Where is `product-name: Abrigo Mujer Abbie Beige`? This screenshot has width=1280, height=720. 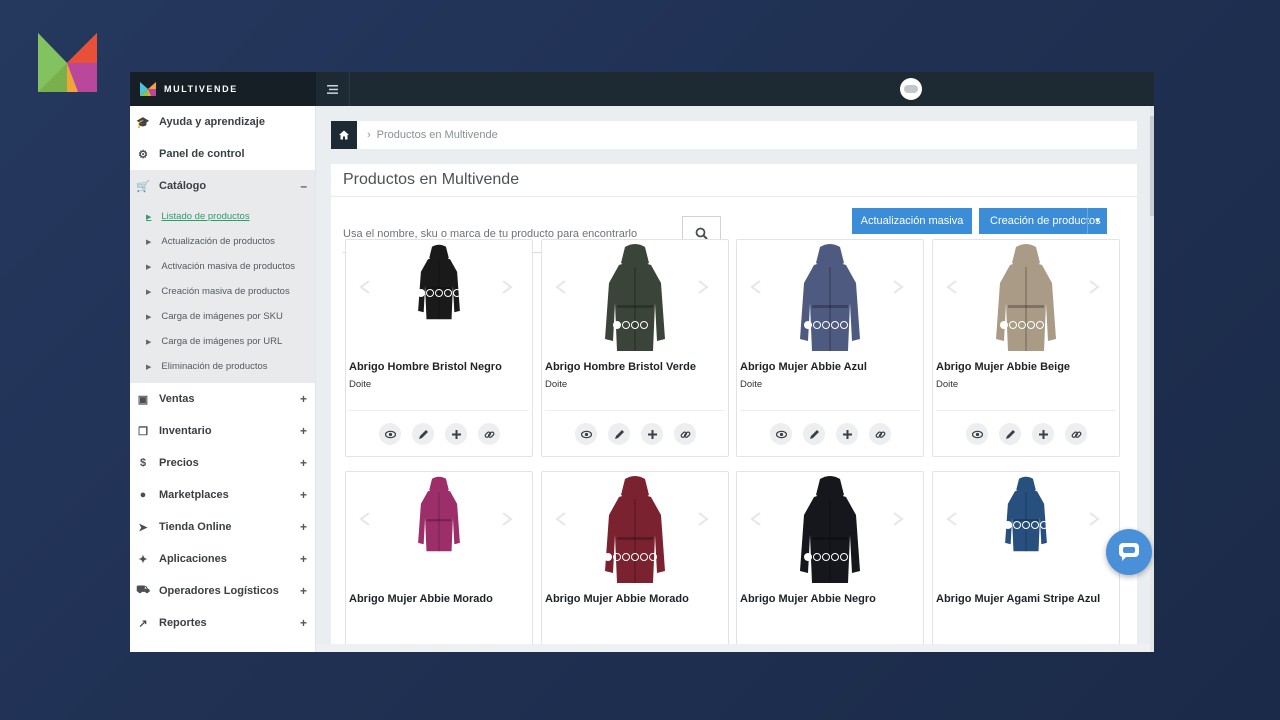 product-name: Abrigo Mujer Abbie Beige is located at coordinates (1003, 367).